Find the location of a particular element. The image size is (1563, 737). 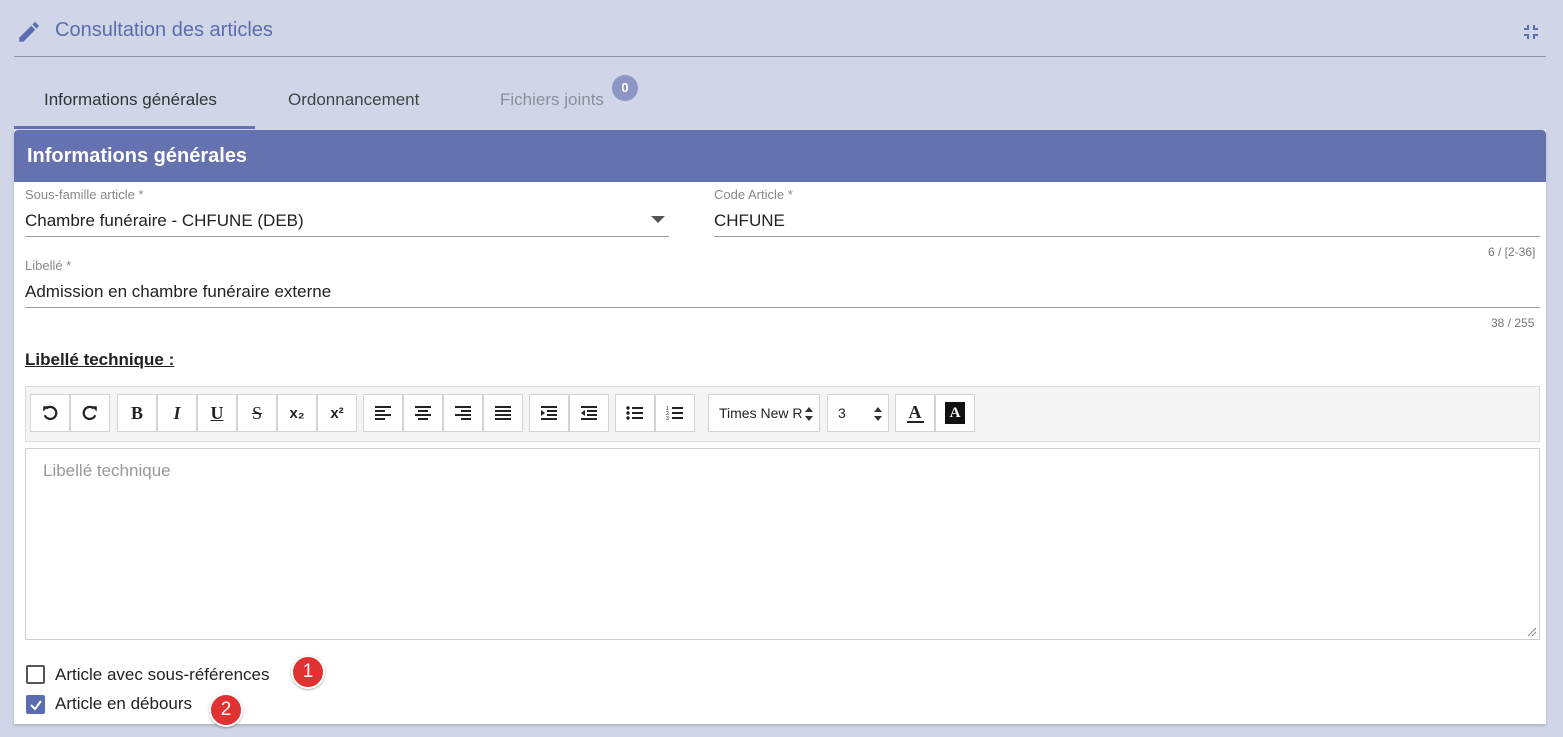

superscript-icon: x² is located at coordinates (337, 413).